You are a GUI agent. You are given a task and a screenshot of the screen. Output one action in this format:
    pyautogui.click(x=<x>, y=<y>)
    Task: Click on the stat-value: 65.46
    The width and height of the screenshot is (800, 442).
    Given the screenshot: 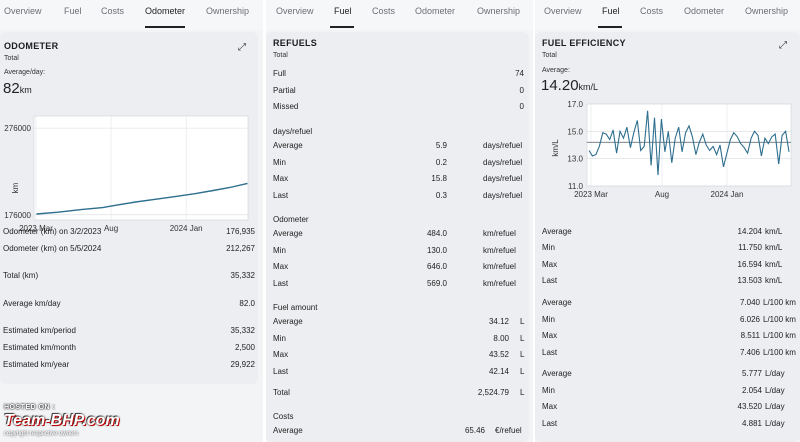 What is the action you would take?
    pyautogui.click(x=474, y=430)
    